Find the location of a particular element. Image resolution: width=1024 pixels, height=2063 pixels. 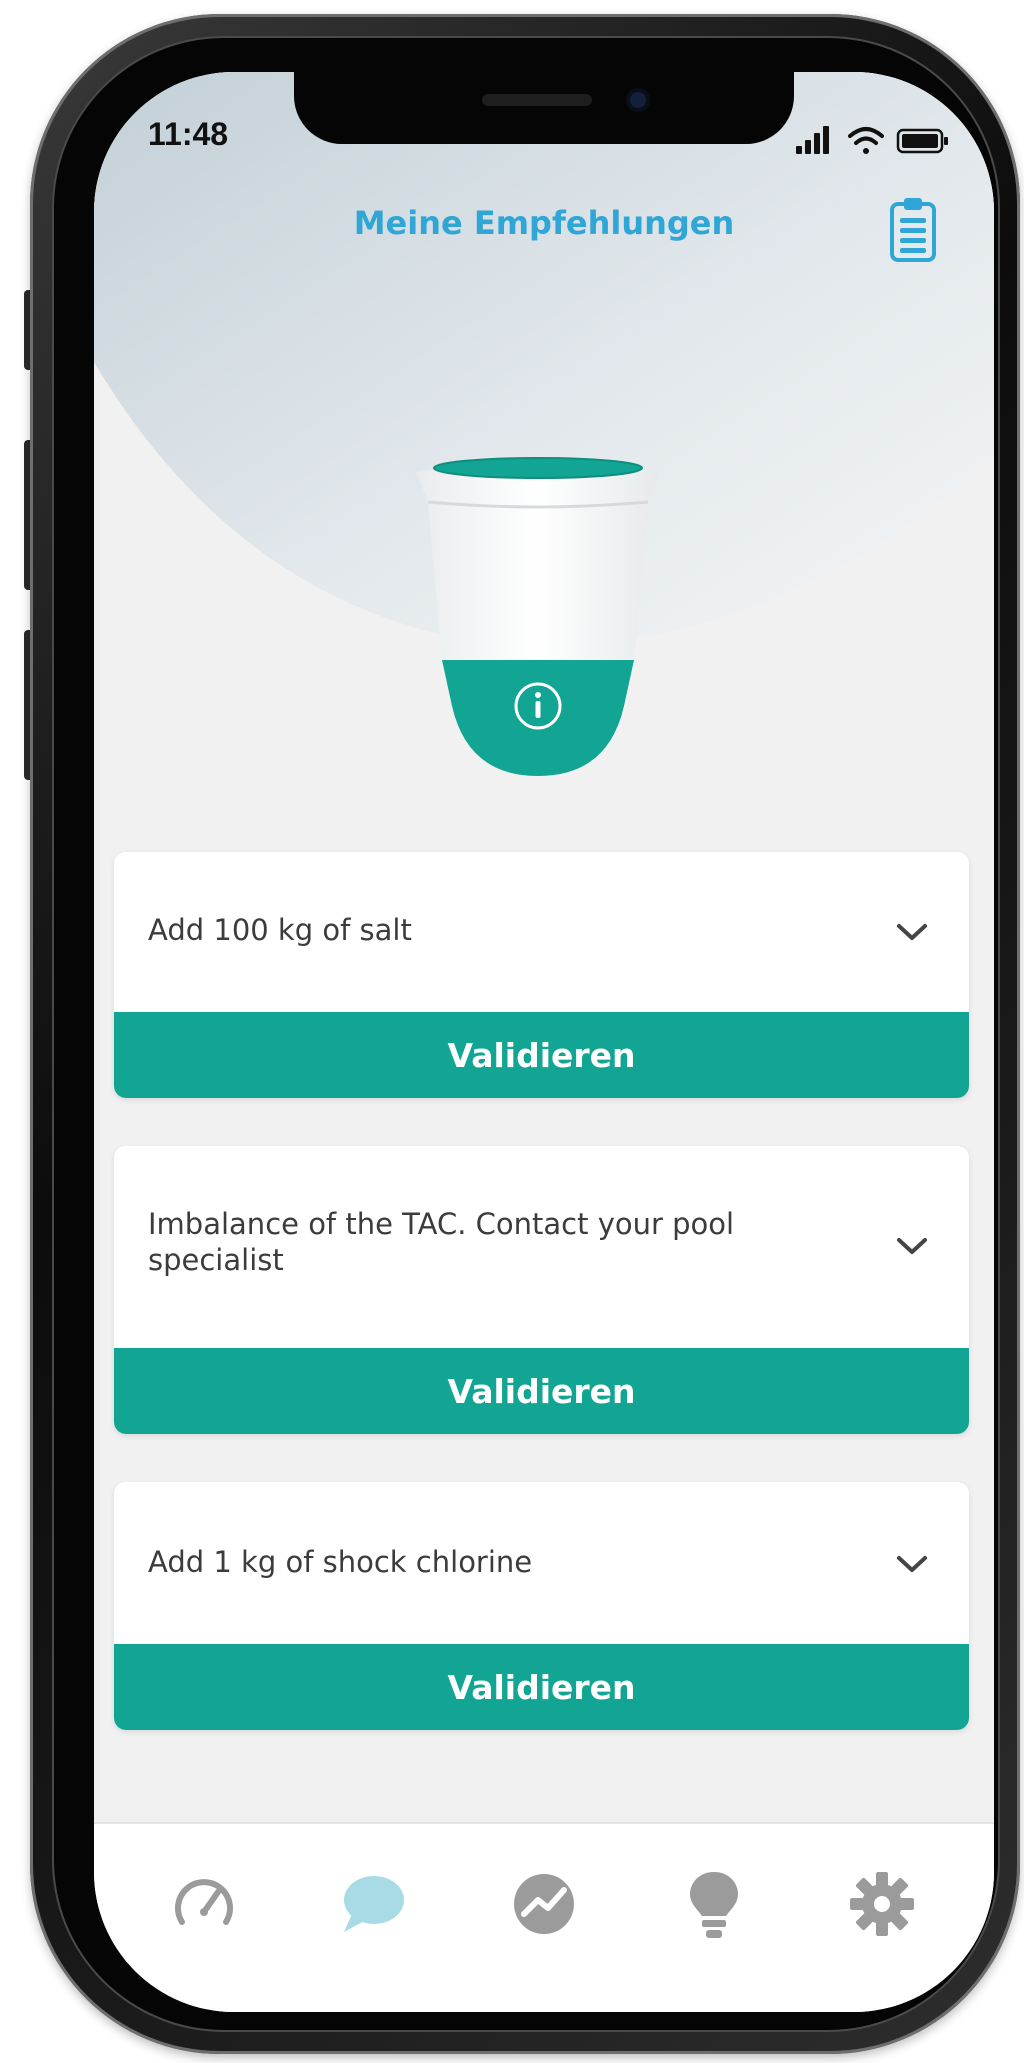

signal-icon is located at coordinates (812, 140).